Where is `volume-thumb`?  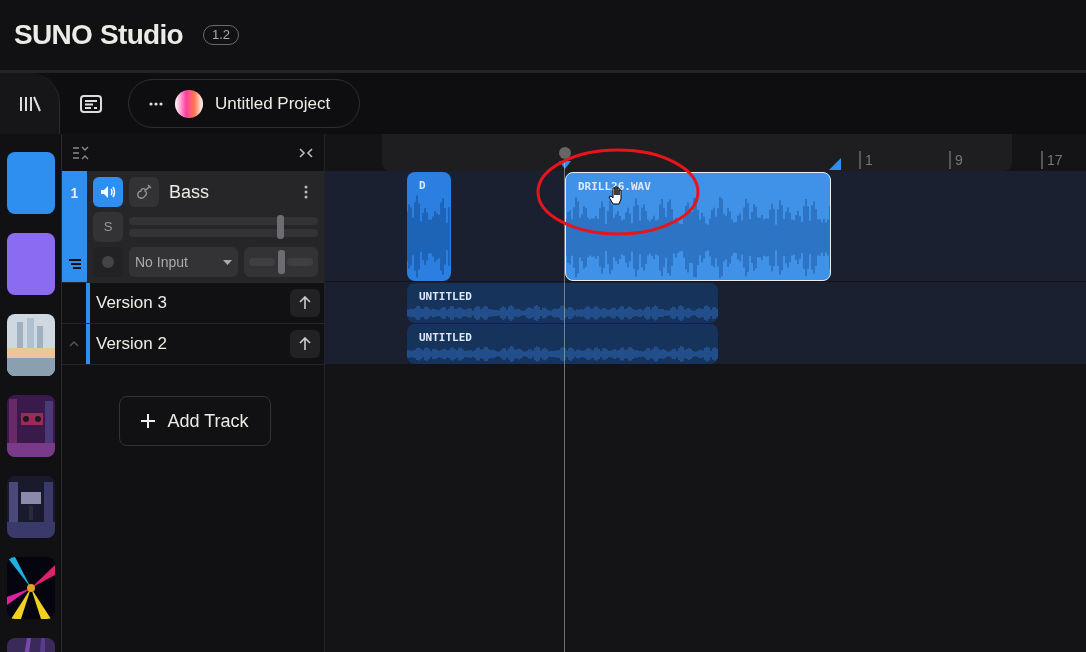 volume-thumb is located at coordinates (281, 227).